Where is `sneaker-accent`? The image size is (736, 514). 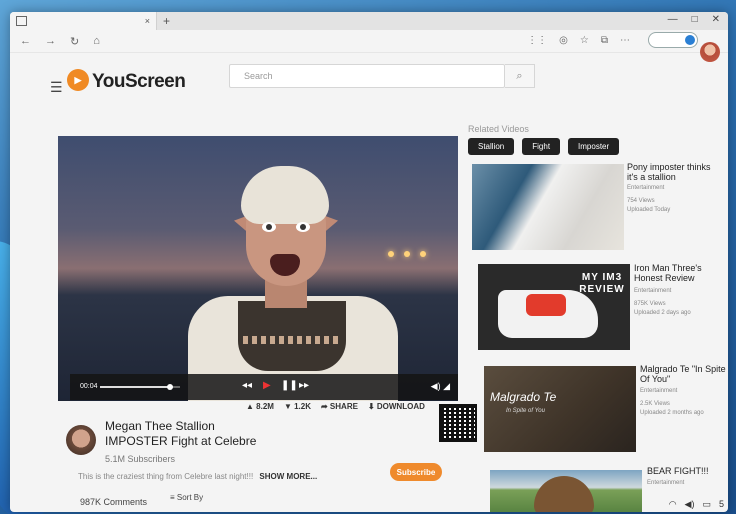
sneaker-accent is located at coordinates (546, 305).